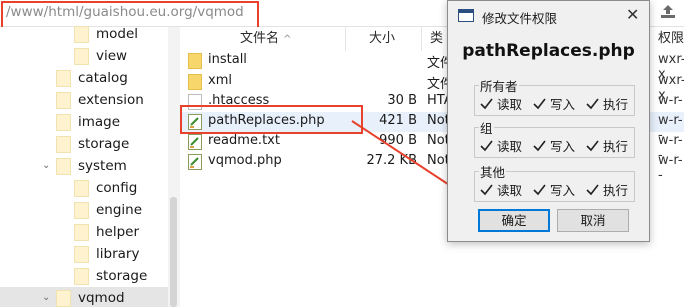 The width and height of the screenshot is (684, 307). What do you see at coordinates (382, 39) in the screenshot?
I see `column-header-size: 大小` at bounding box center [382, 39].